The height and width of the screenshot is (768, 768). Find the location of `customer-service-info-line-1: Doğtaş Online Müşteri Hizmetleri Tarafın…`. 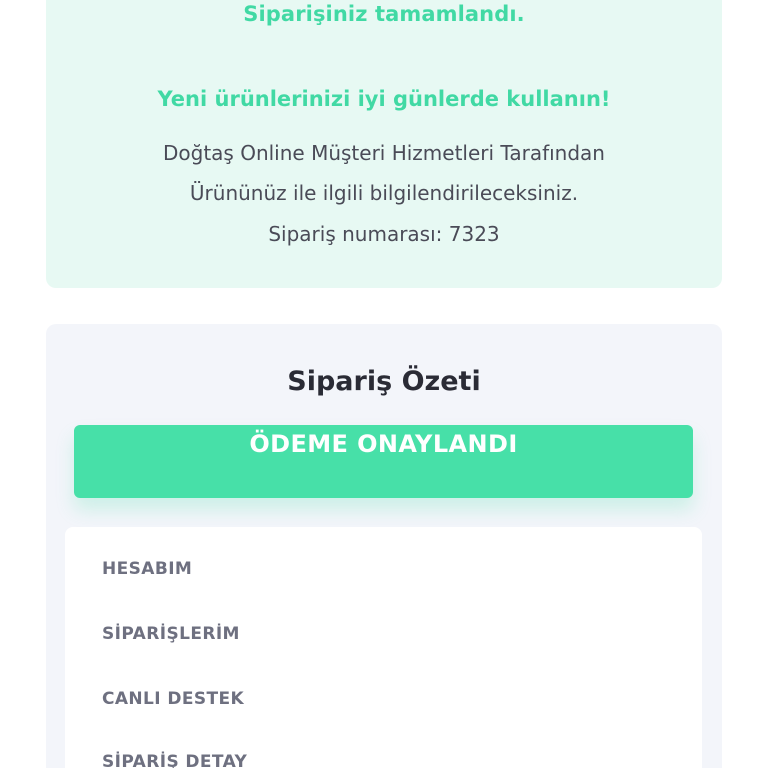

customer-service-info-line-1: Doğtaş Online Müşteri Hizmetleri Tarafın… is located at coordinates (384, 153).